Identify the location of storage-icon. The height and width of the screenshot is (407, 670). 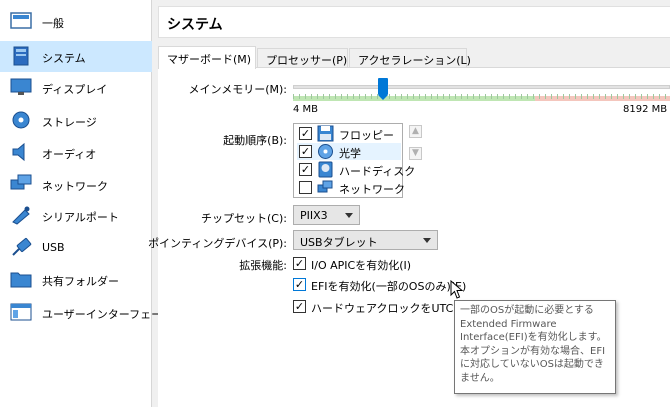
(21, 120).